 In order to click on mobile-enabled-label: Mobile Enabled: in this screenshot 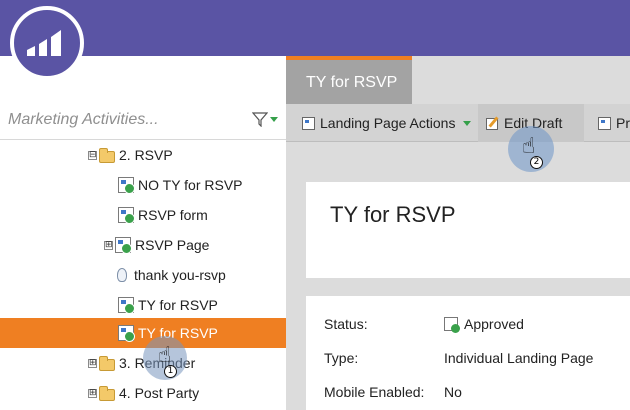, I will do `click(374, 392)`.